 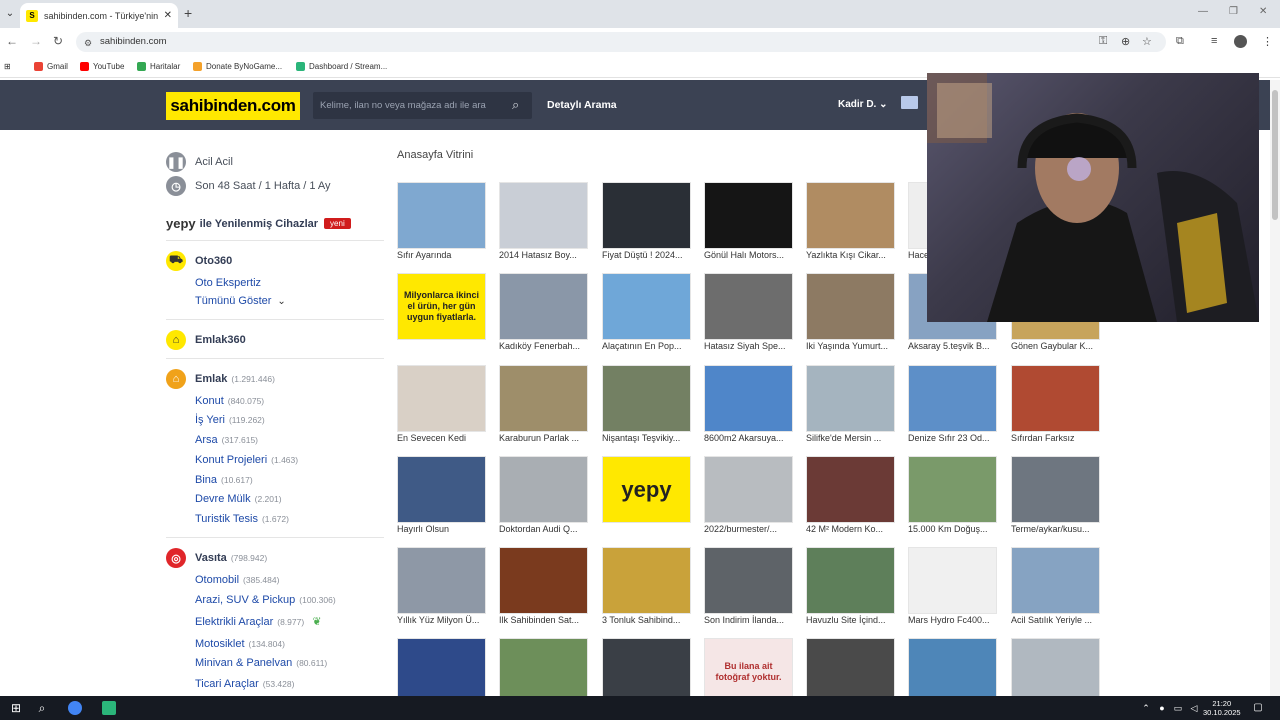 I want to click on bookmark-youtube: YouTube, so click(x=102, y=66).